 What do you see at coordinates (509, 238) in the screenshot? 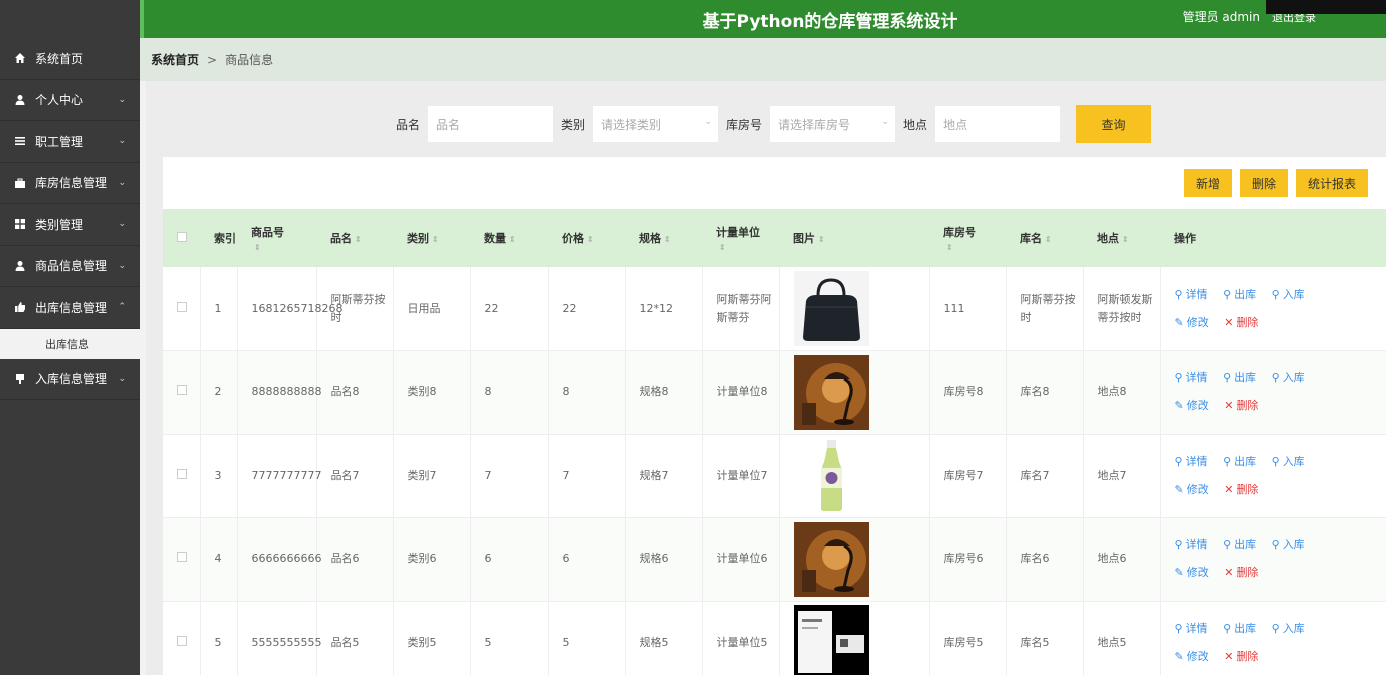
I see `header-qty: 数量 ⇕` at bounding box center [509, 238].